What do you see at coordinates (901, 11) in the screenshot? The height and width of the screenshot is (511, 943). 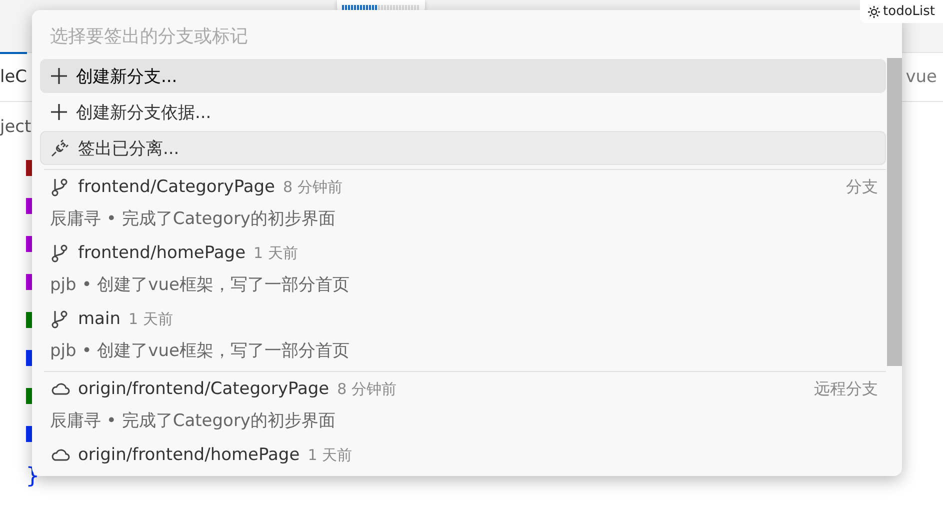 I see `workspace-title: todoList` at bounding box center [901, 11].